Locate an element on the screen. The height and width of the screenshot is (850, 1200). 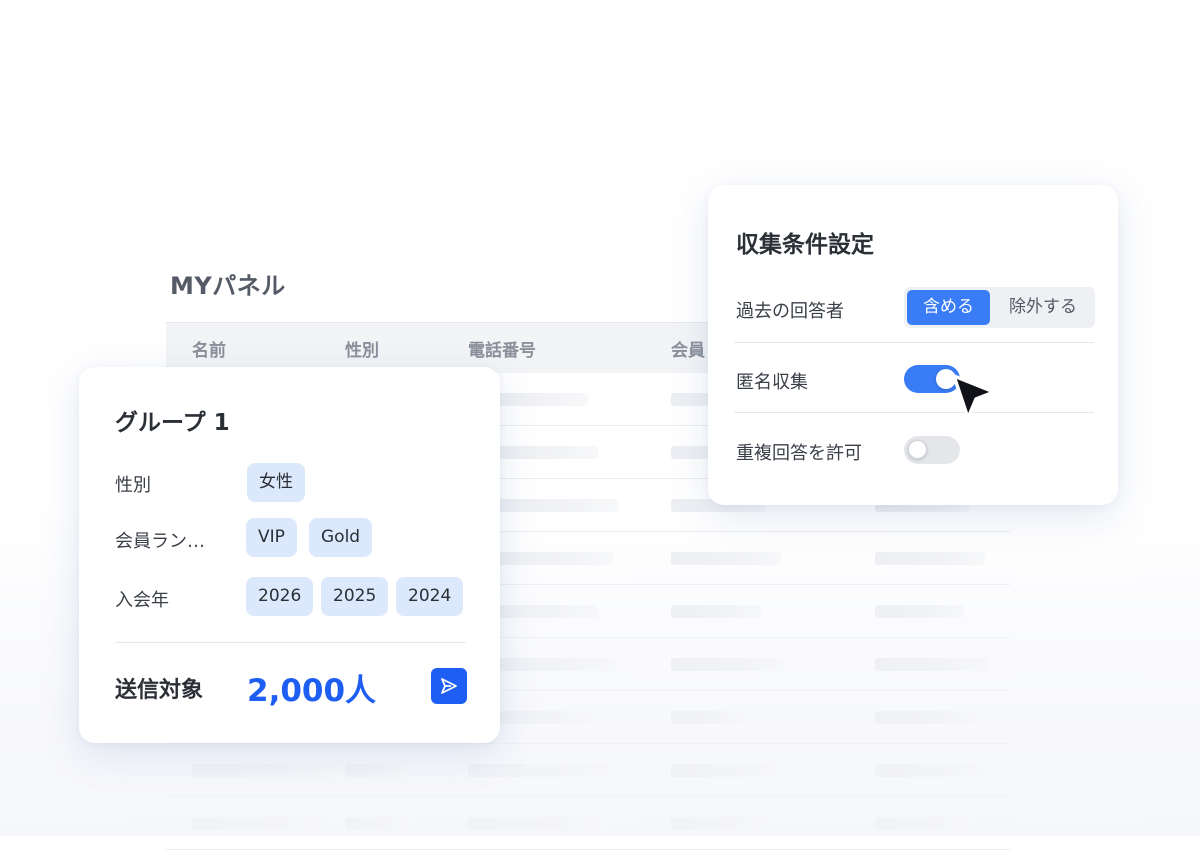
group-divider is located at coordinates (290, 642).